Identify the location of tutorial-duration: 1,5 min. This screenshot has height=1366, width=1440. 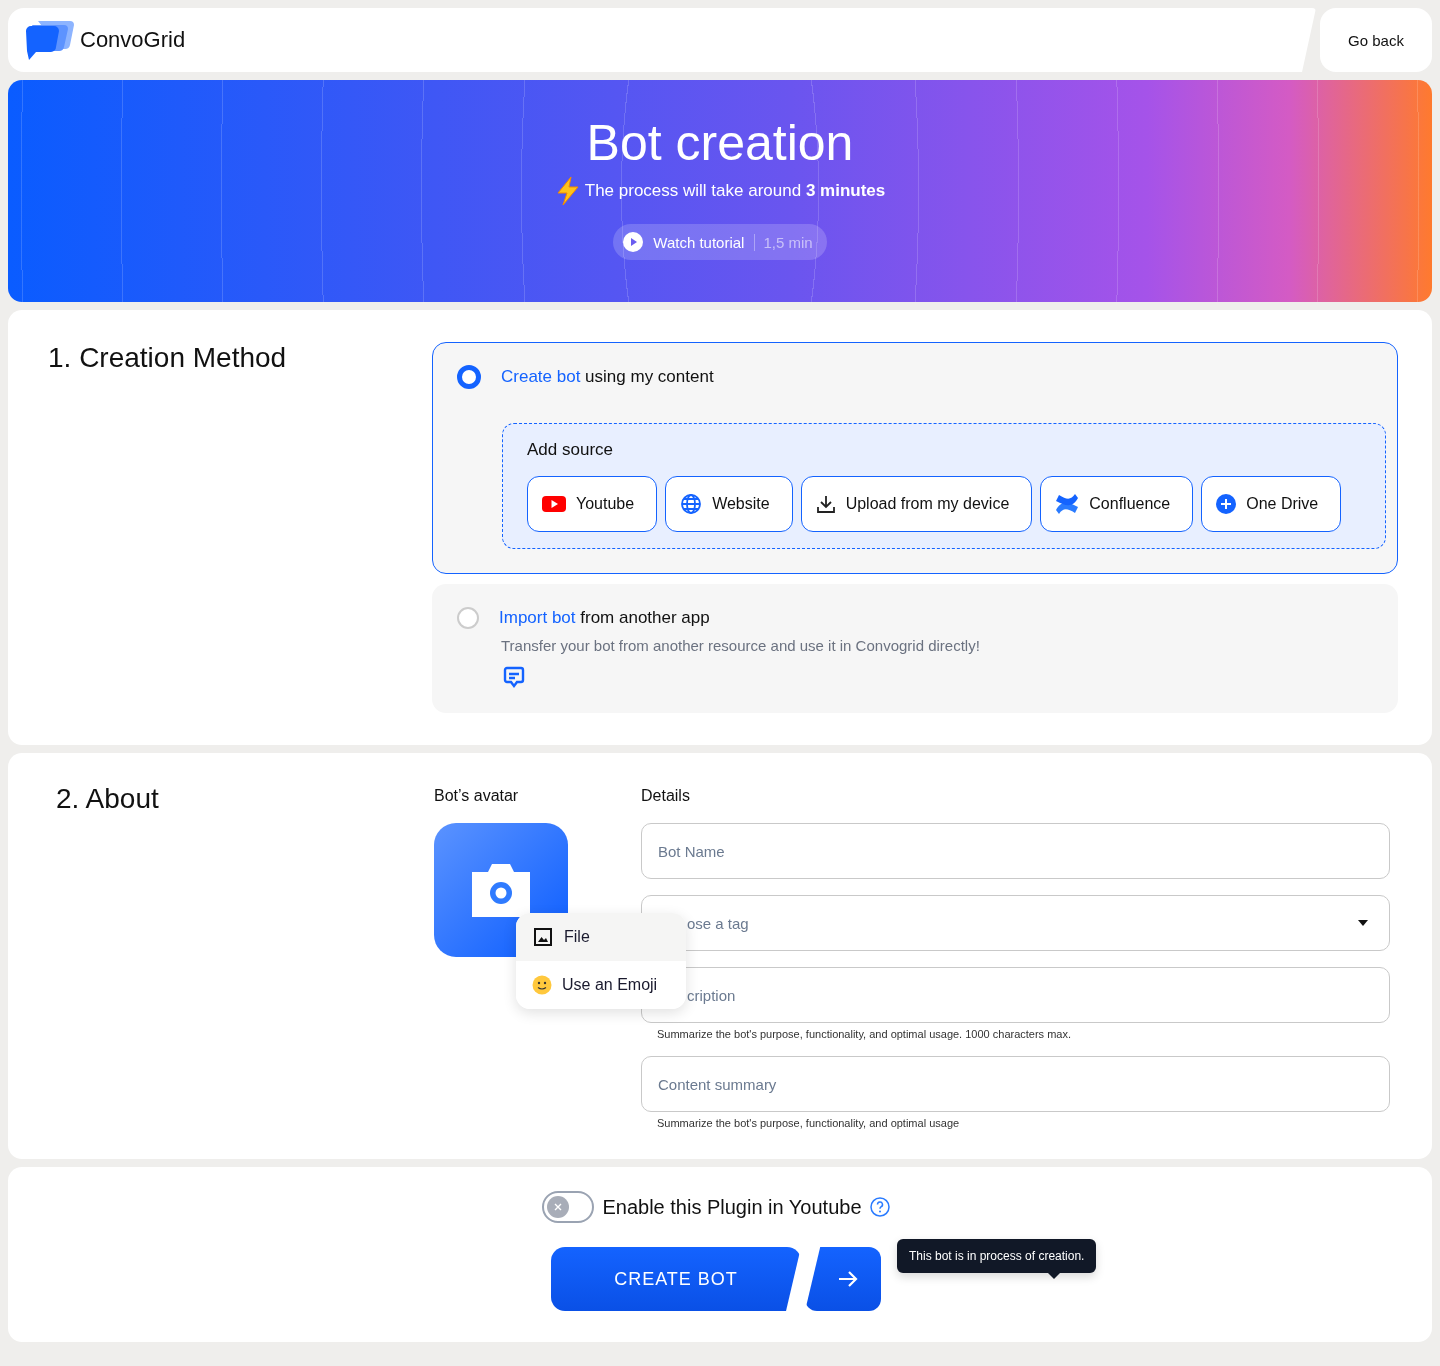
(783, 242).